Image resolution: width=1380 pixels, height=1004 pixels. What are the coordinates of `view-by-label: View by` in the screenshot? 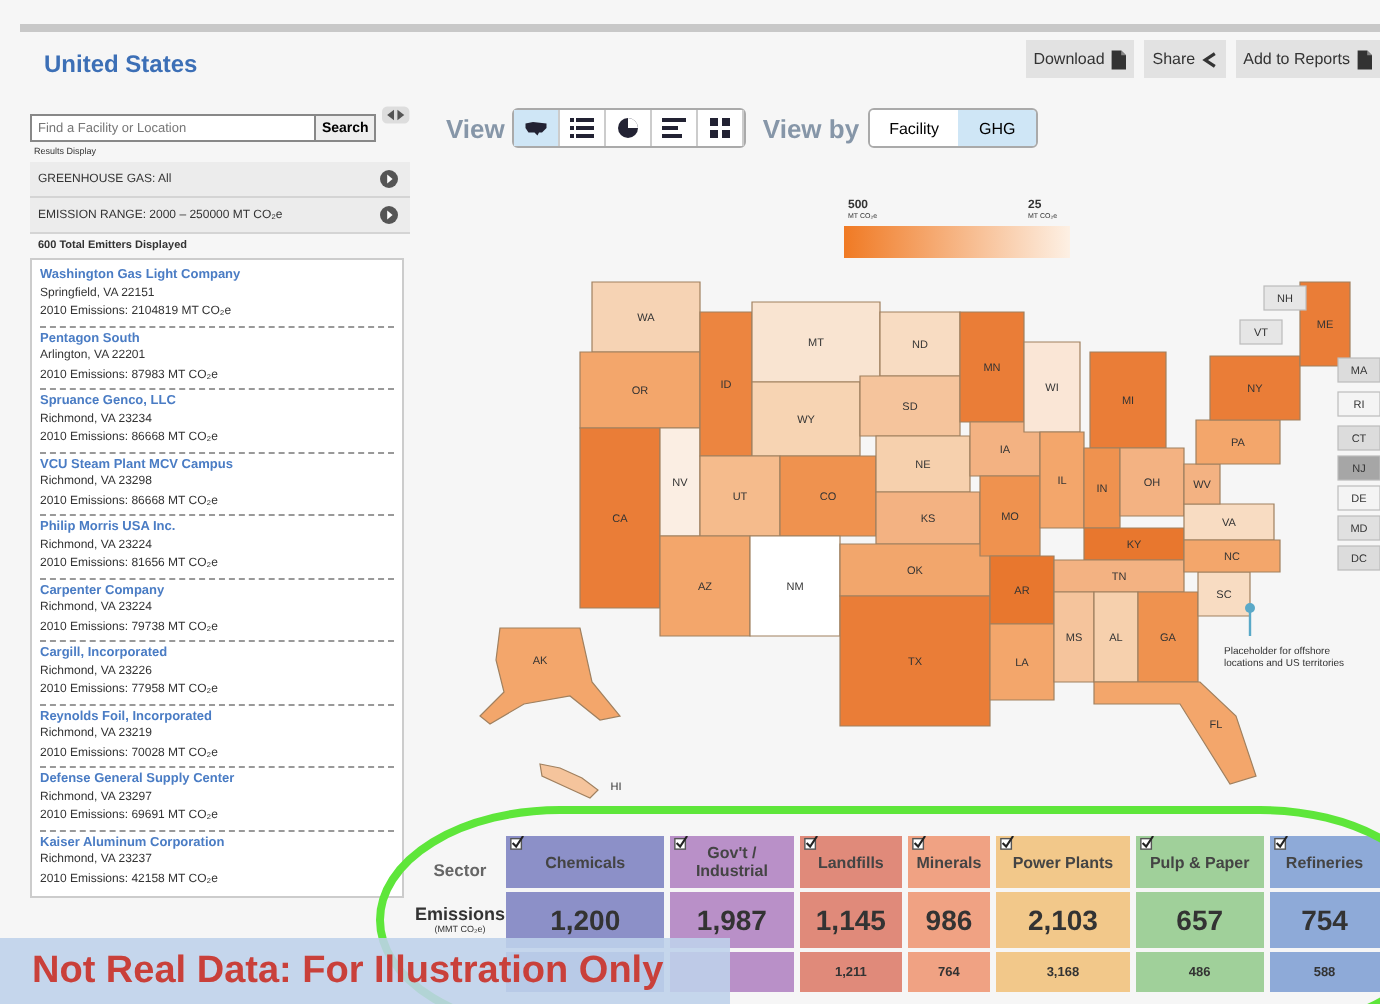 It's located at (811, 128).